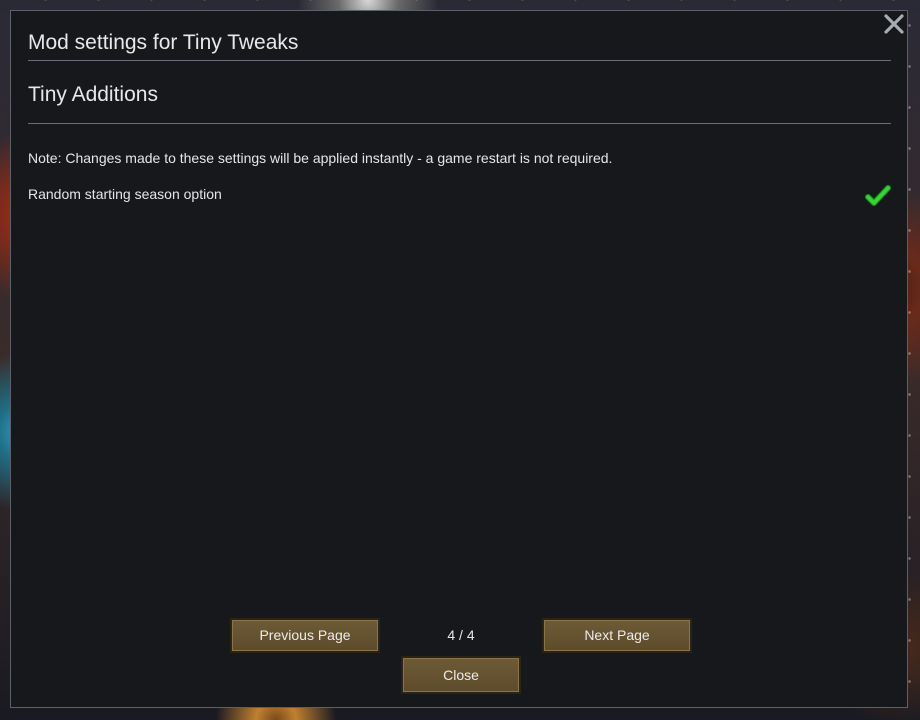 This screenshot has height=720, width=920. I want to click on section-title: Tiny Additions, so click(93, 94).